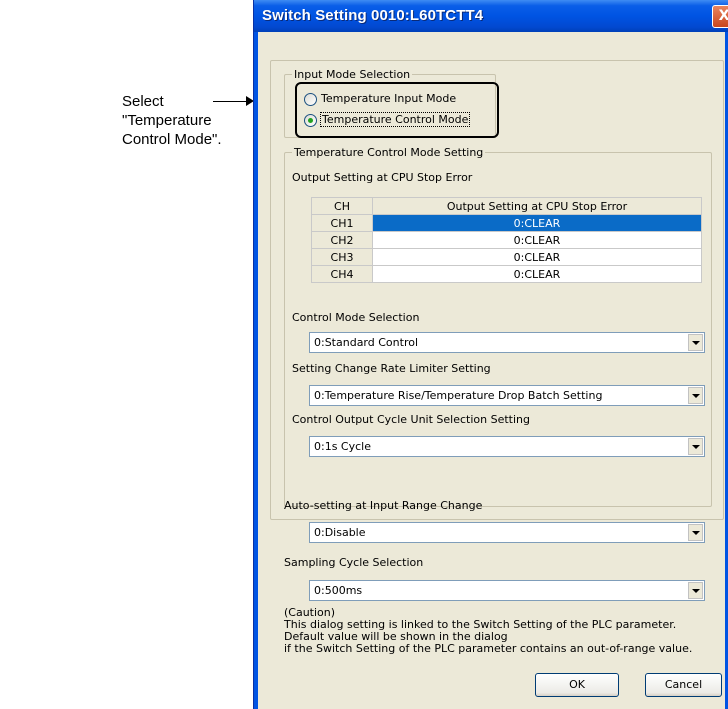 The height and width of the screenshot is (709, 728). What do you see at coordinates (310, 120) in the screenshot?
I see `radio-button-selected` at bounding box center [310, 120].